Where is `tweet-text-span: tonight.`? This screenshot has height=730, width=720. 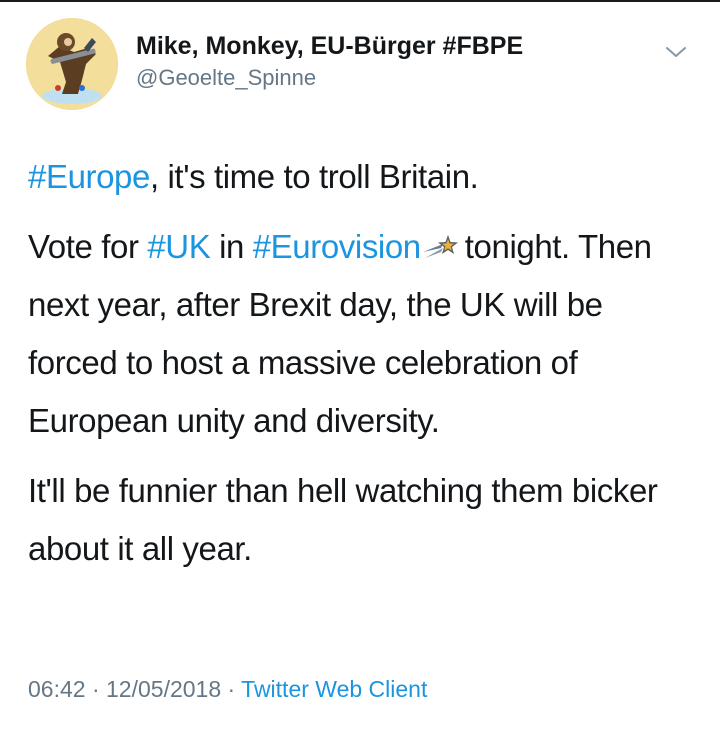 tweet-text-span: tonight. is located at coordinates (517, 246).